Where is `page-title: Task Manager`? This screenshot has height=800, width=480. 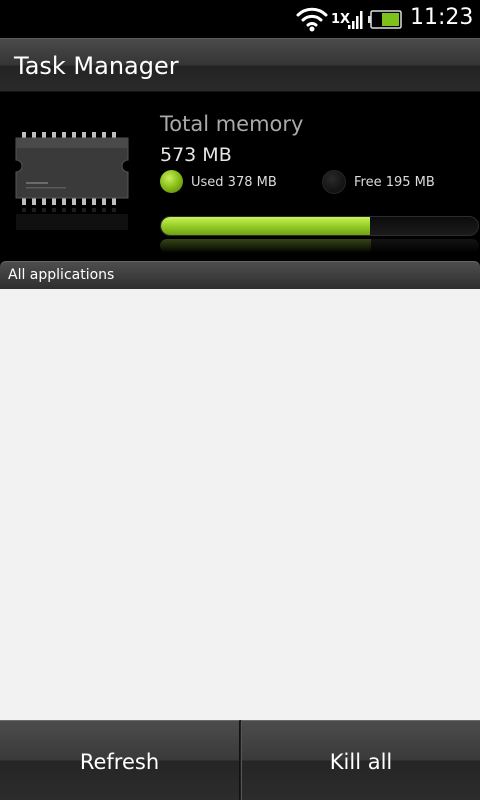 page-title: Task Manager is located at coordinates (96, 66).